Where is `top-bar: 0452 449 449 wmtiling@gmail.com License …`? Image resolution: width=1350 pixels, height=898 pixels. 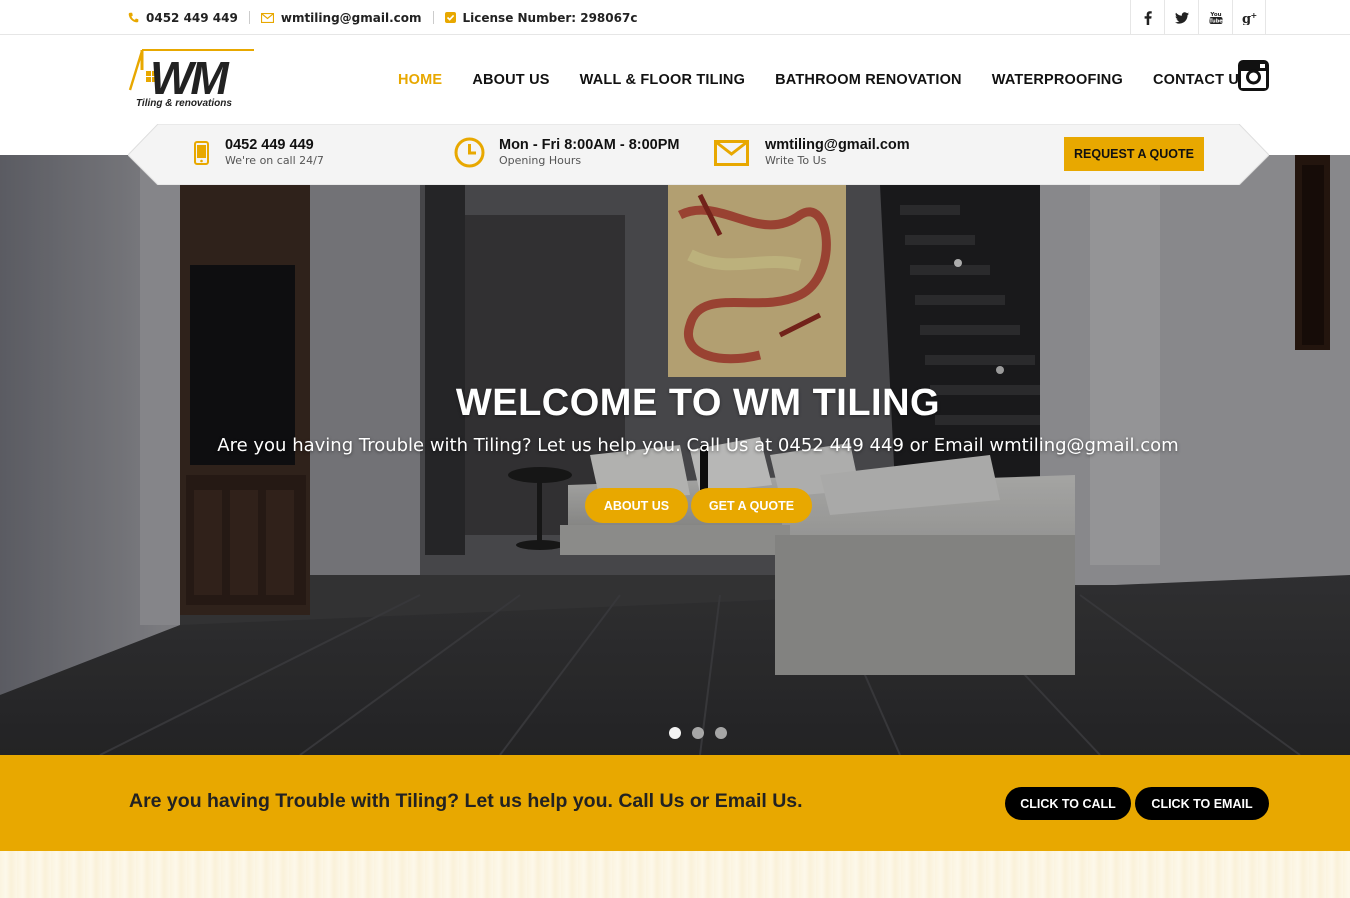 top-bar: 0452 449 449 wmtiling@gmail.com License … is located at coordinates (675, 17).